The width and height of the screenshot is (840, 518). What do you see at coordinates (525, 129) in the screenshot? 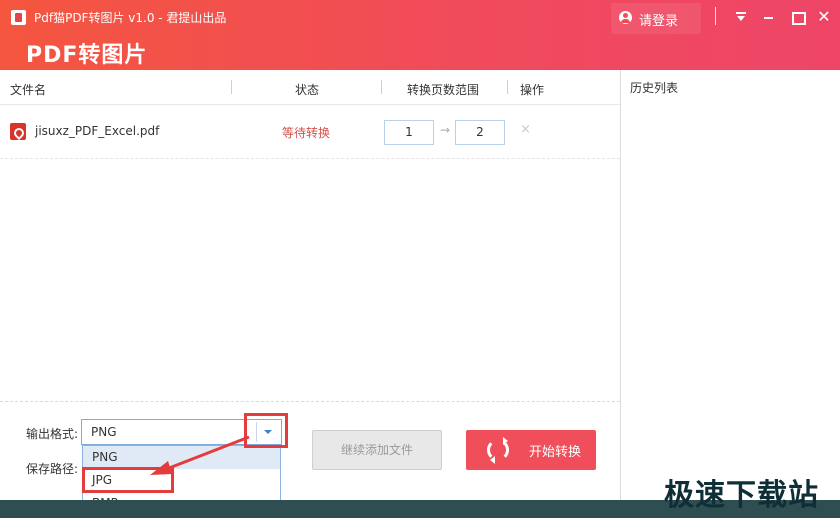
I see `remove-icon: ×` at bounding box center [525, 129].